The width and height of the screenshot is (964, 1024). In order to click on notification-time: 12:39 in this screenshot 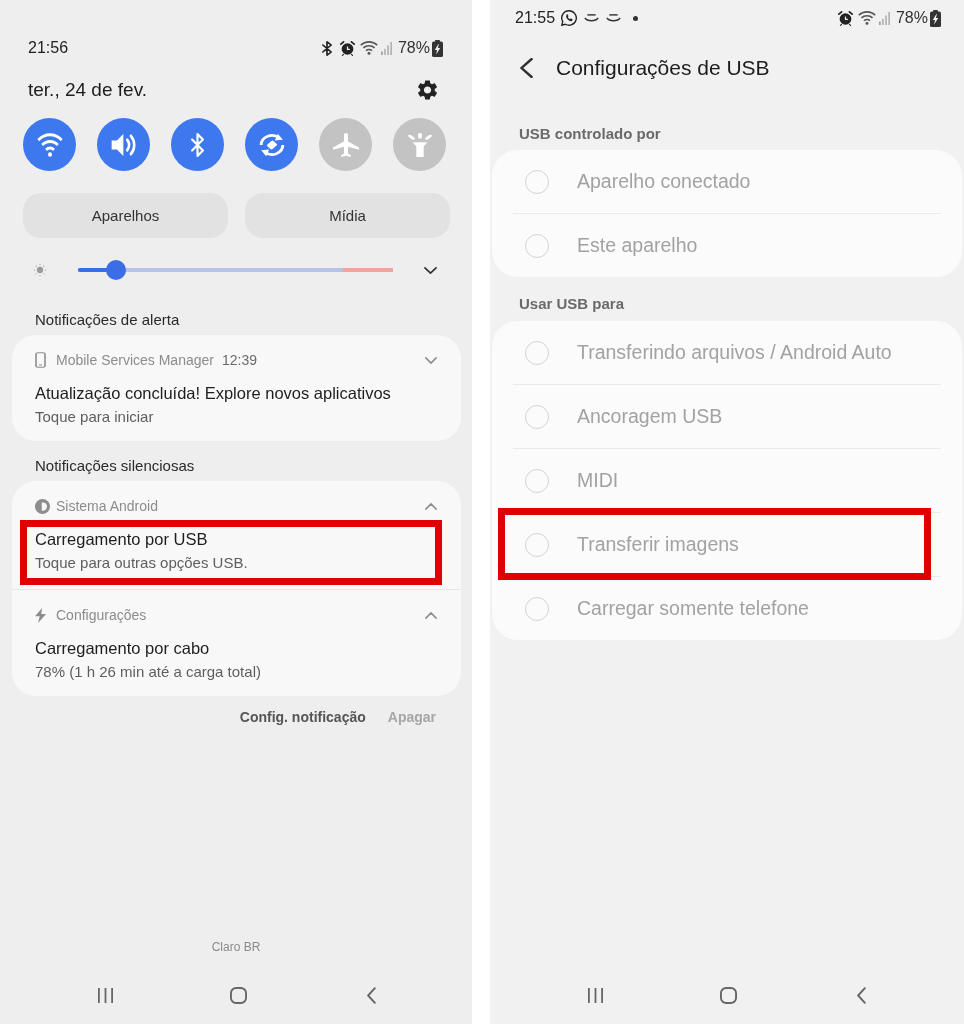, I will do `click(239, 360)`.